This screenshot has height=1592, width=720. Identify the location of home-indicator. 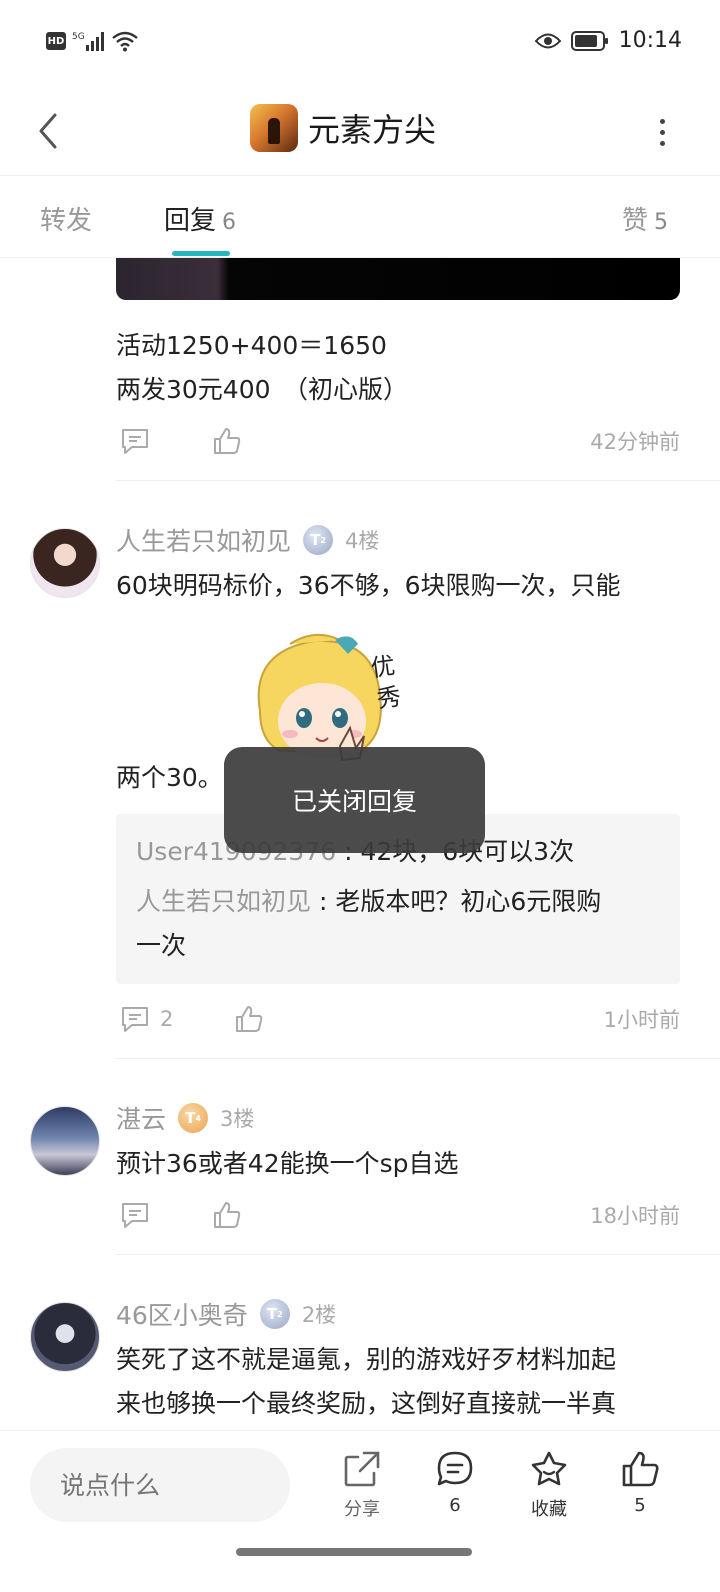
(354, 1552).